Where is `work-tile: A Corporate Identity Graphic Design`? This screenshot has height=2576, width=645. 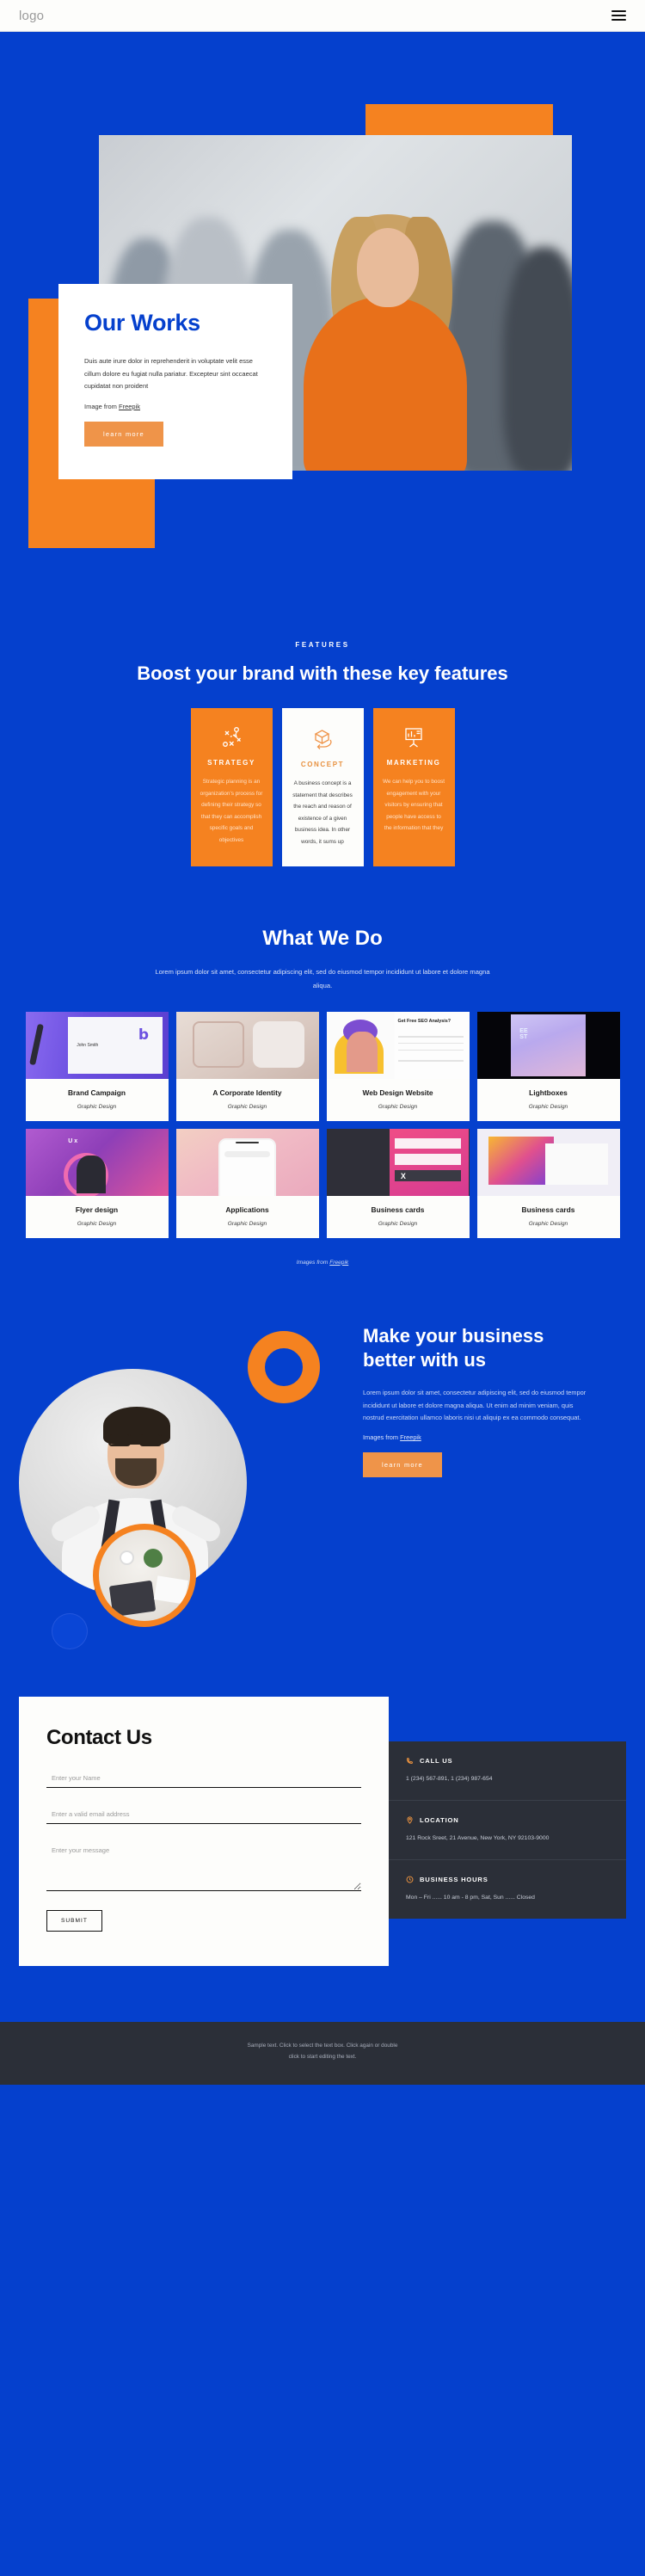 work-tile: A Corporate Identity Graphic Design is located at coordinates (247, 1066).